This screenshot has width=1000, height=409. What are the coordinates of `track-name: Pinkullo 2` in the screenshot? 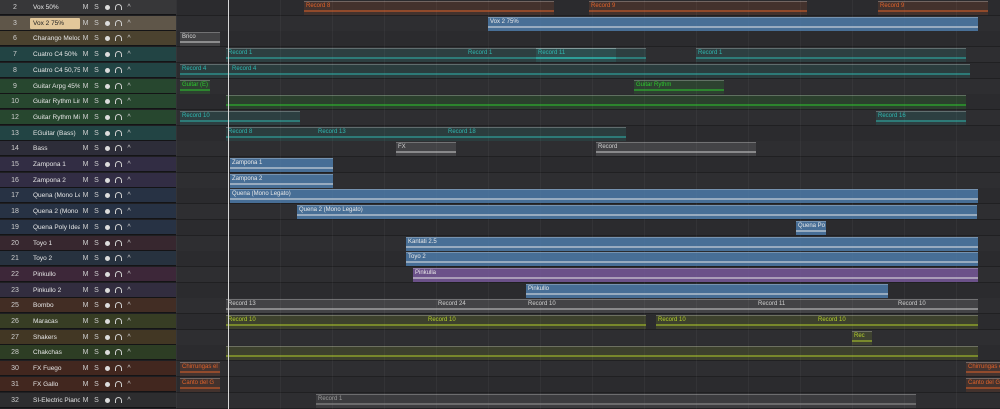 It's located at (55, 290).